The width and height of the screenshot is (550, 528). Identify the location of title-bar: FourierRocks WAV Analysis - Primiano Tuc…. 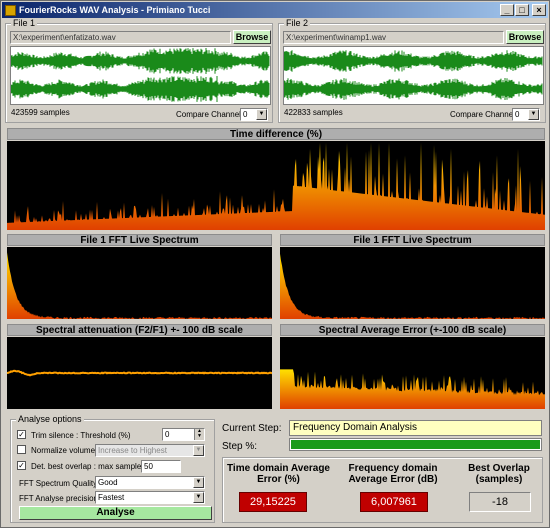
(275, 10).